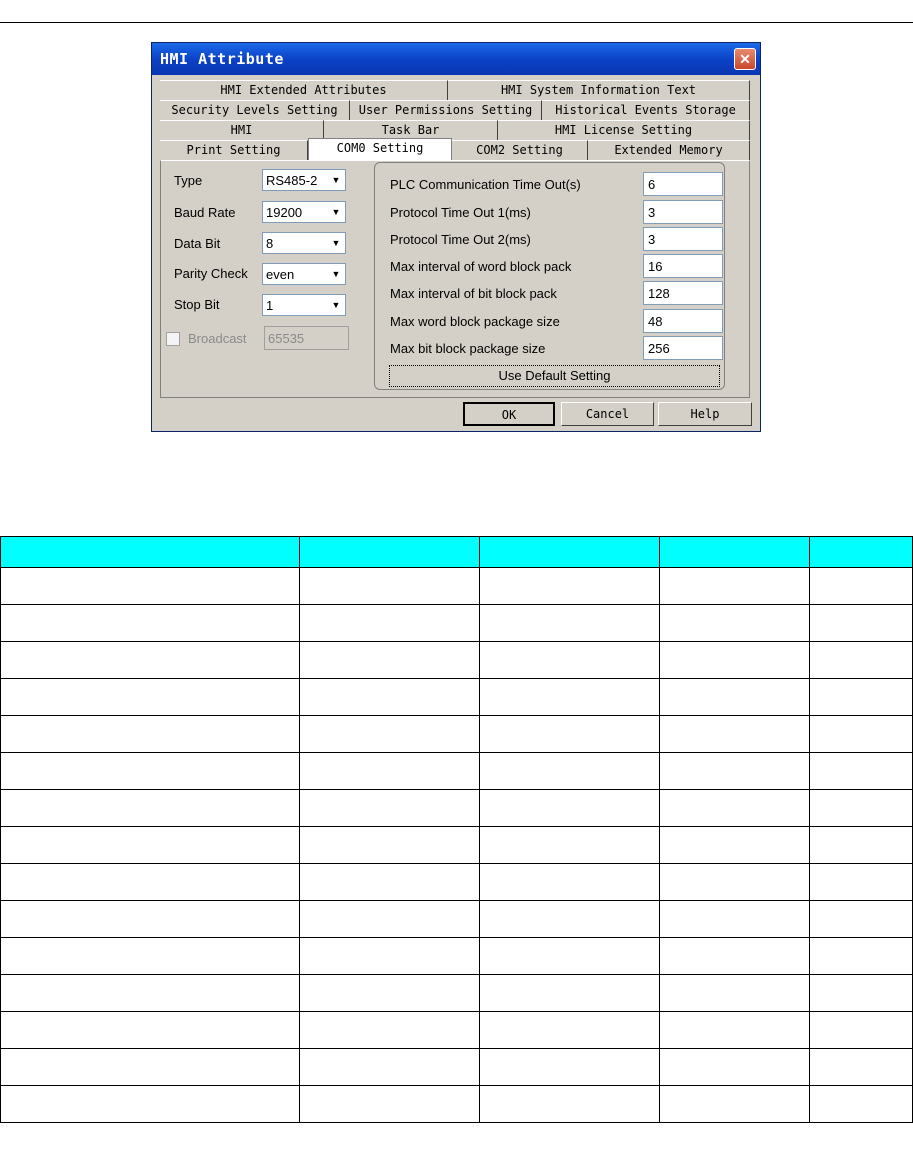 The height and width of the screenshot is (1153, 913). What do you see at coordinates (652, 184) in the screenshot?
I see `param-value: 6` at bounding box center [652, 184].